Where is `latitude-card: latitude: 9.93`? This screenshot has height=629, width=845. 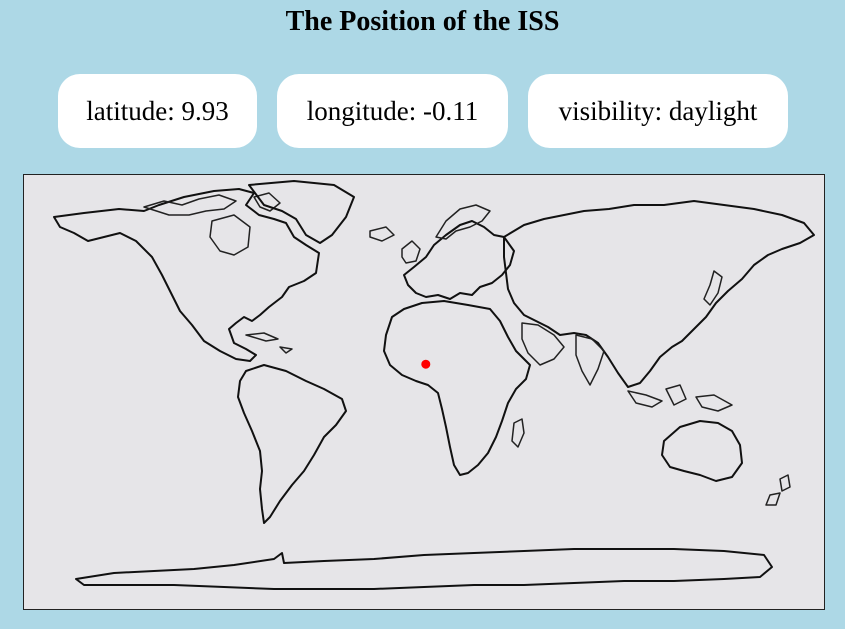
latitude-card: latitude: 9.93 is located at coordinates (157, 111).